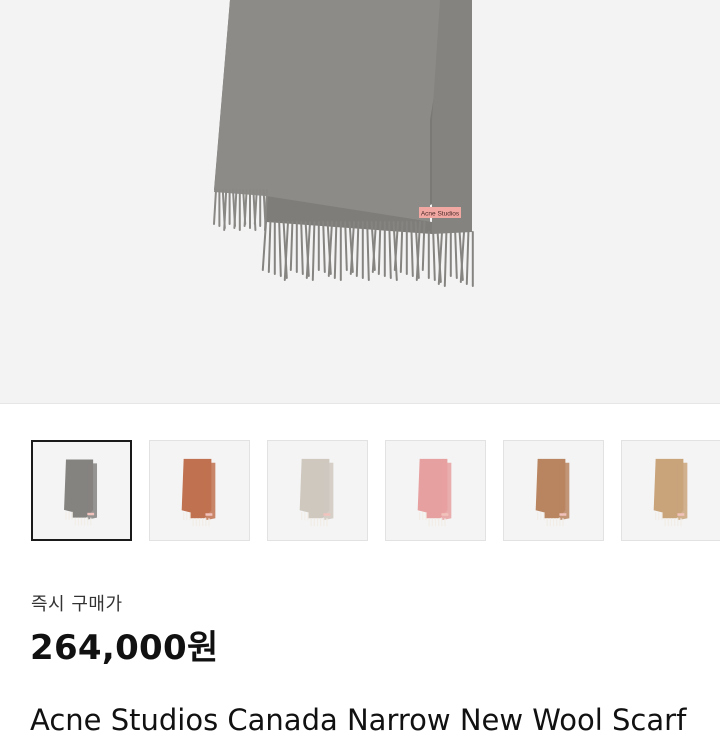 This screenshot has height=737, width=720. What do you see at coordinates (360, 403) in the screenshot?
I see `section-divider` at bounding box center [360, 403].